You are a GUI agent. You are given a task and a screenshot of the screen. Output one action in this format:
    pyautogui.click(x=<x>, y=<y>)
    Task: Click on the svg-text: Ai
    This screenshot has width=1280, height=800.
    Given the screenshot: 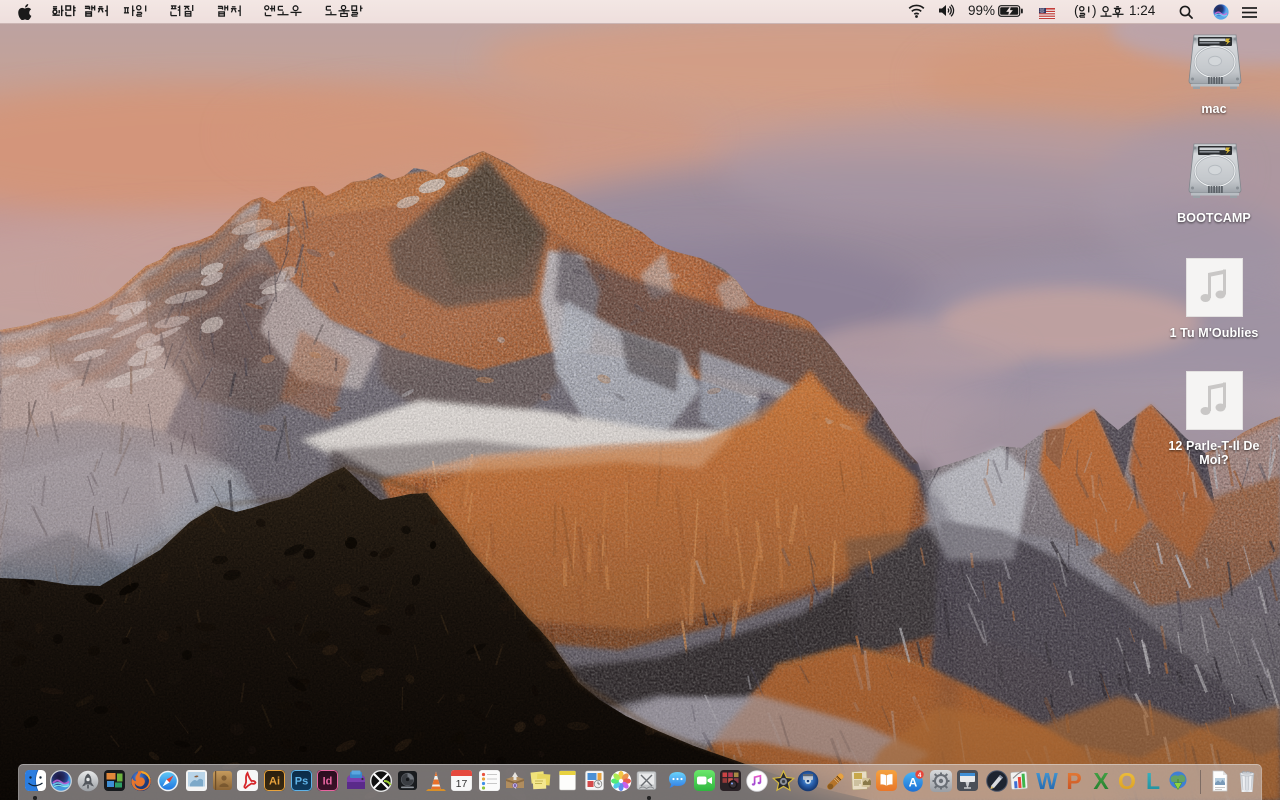 What is the action you would take?
    pyautogui.click(x=274, y=782)
    